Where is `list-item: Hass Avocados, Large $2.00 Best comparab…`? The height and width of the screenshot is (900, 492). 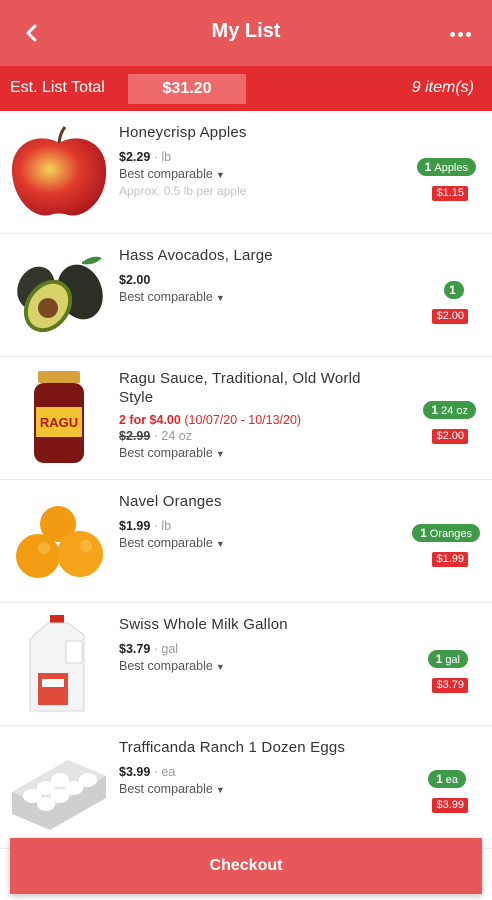
list-item: Hass Avocados, Large $2.00 Best comparab… is located at coordinates (246, 295).